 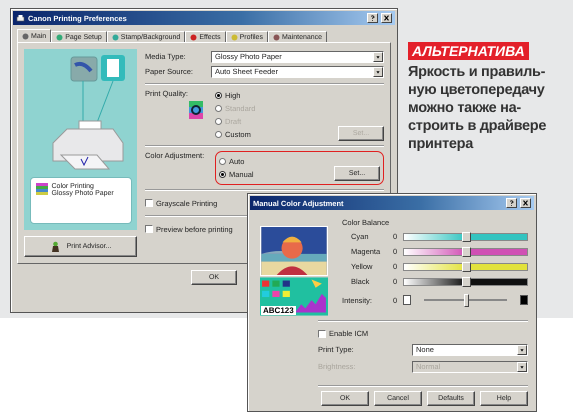 What do you see at coordinates (20, 18) in the screenshot?
I see `printer-icon` at bounding box center [20, 18].